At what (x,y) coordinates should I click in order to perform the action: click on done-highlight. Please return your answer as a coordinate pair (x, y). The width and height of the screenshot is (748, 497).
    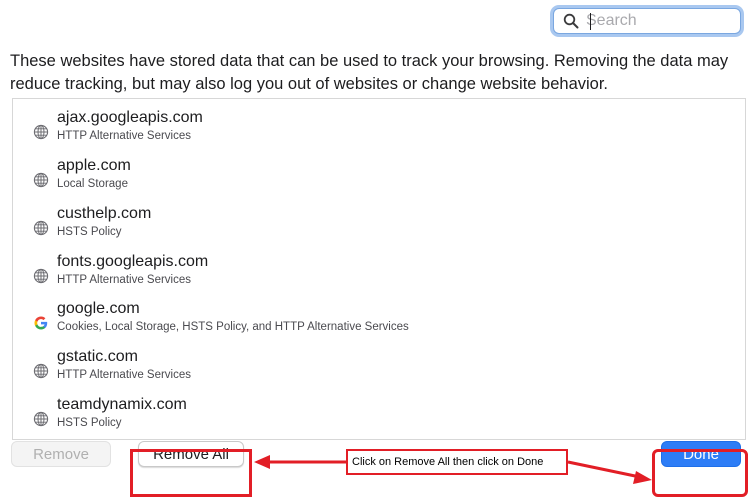
    Looking at the image, I should click on (700, 473).